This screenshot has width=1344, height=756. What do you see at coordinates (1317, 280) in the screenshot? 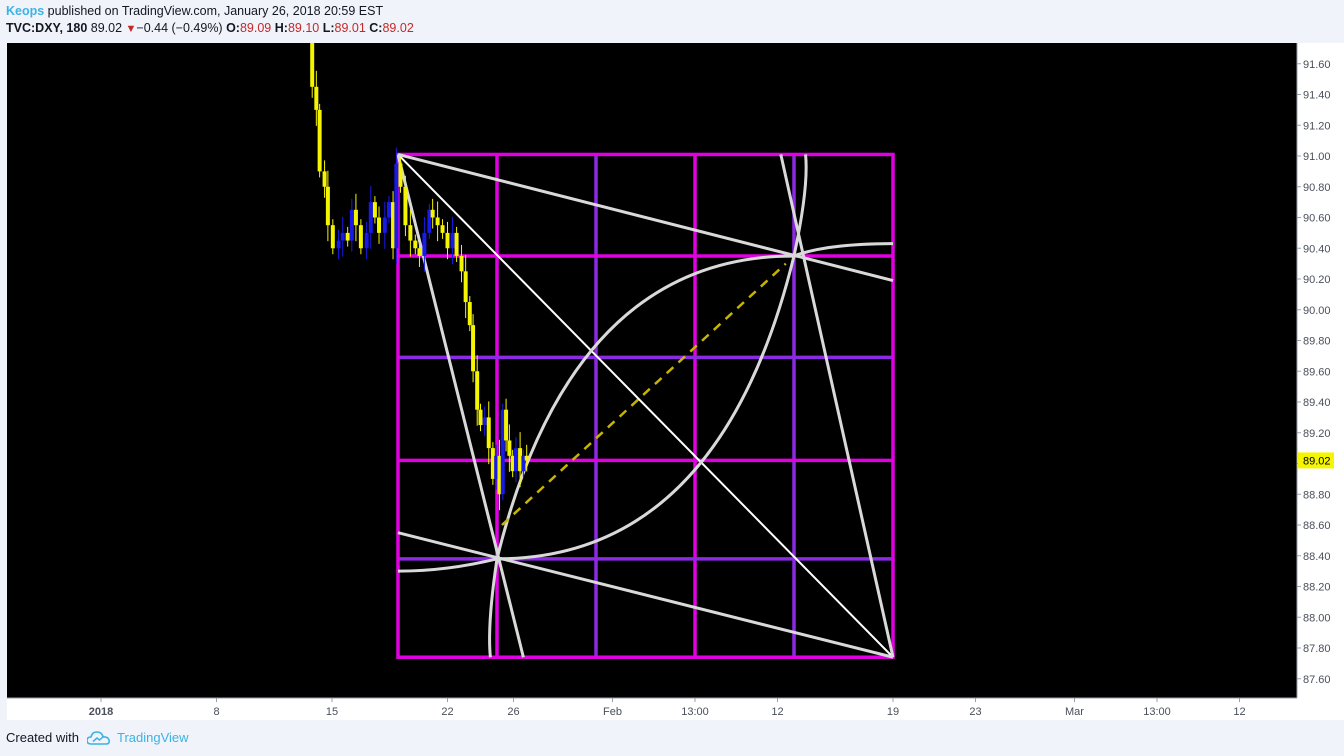
I see `y-tick-label: 90.20` at bounding box center [1317, 280].